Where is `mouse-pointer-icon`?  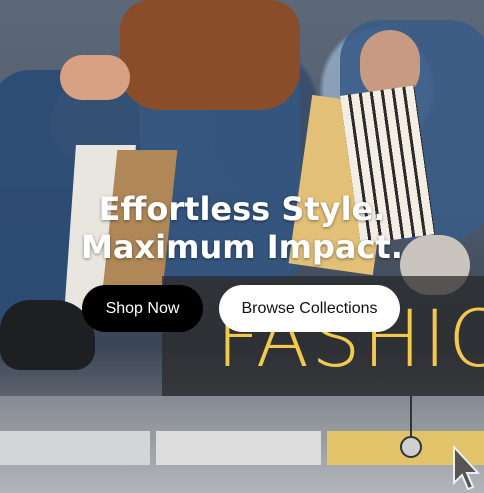 mouse-pointer-icon is located at coordinates (466, 468).